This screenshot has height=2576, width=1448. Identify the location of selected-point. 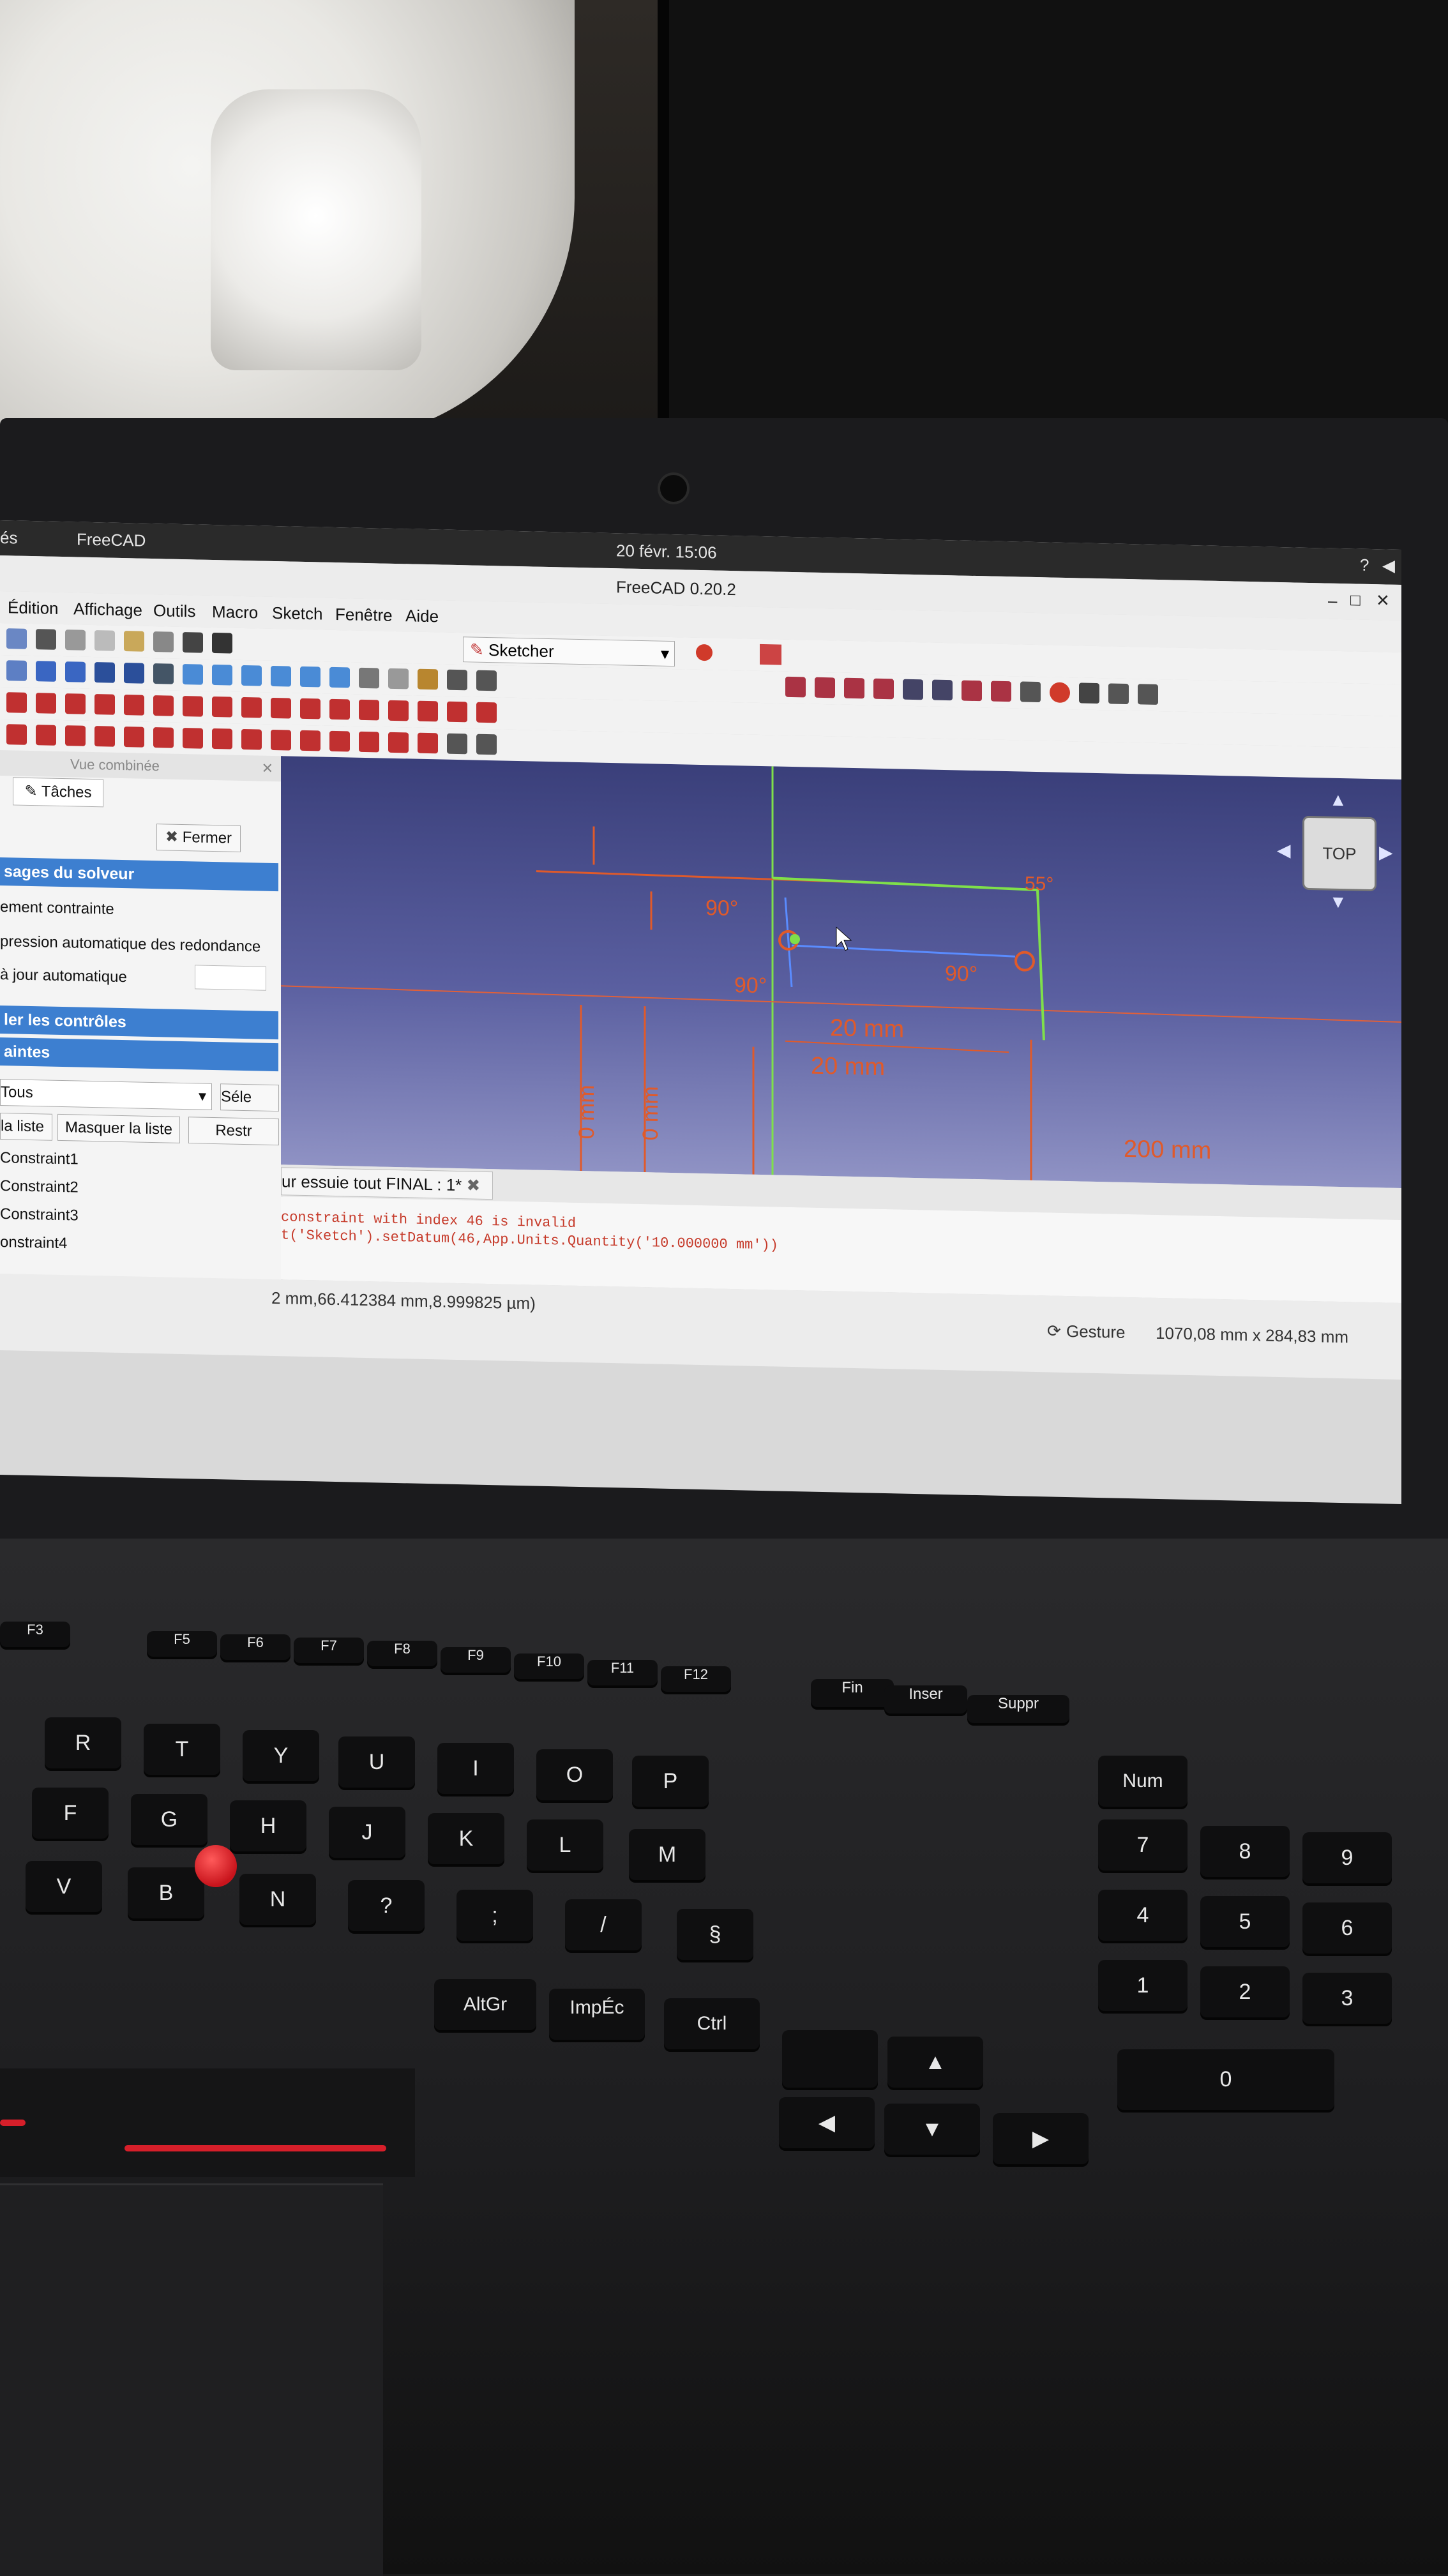
(795, 939).